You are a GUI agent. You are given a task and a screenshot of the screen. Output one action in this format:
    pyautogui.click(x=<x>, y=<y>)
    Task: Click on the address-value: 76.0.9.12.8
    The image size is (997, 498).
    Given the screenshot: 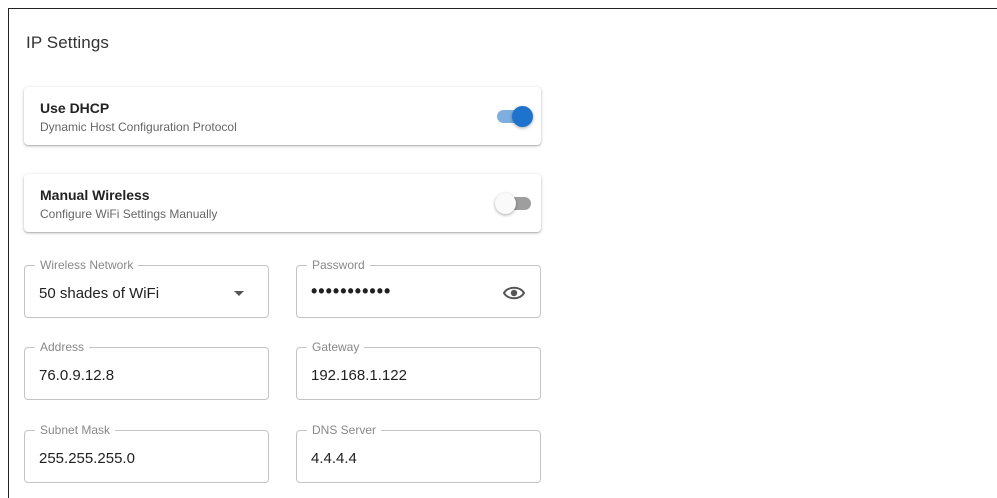 What is the action you would take?
    pyautogui.click(x=76, y=375)
    